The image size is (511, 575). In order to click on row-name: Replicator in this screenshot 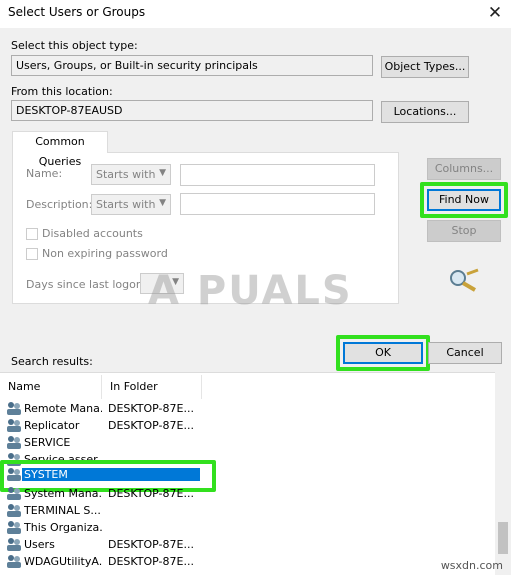, I will do `click(52, 425)`.